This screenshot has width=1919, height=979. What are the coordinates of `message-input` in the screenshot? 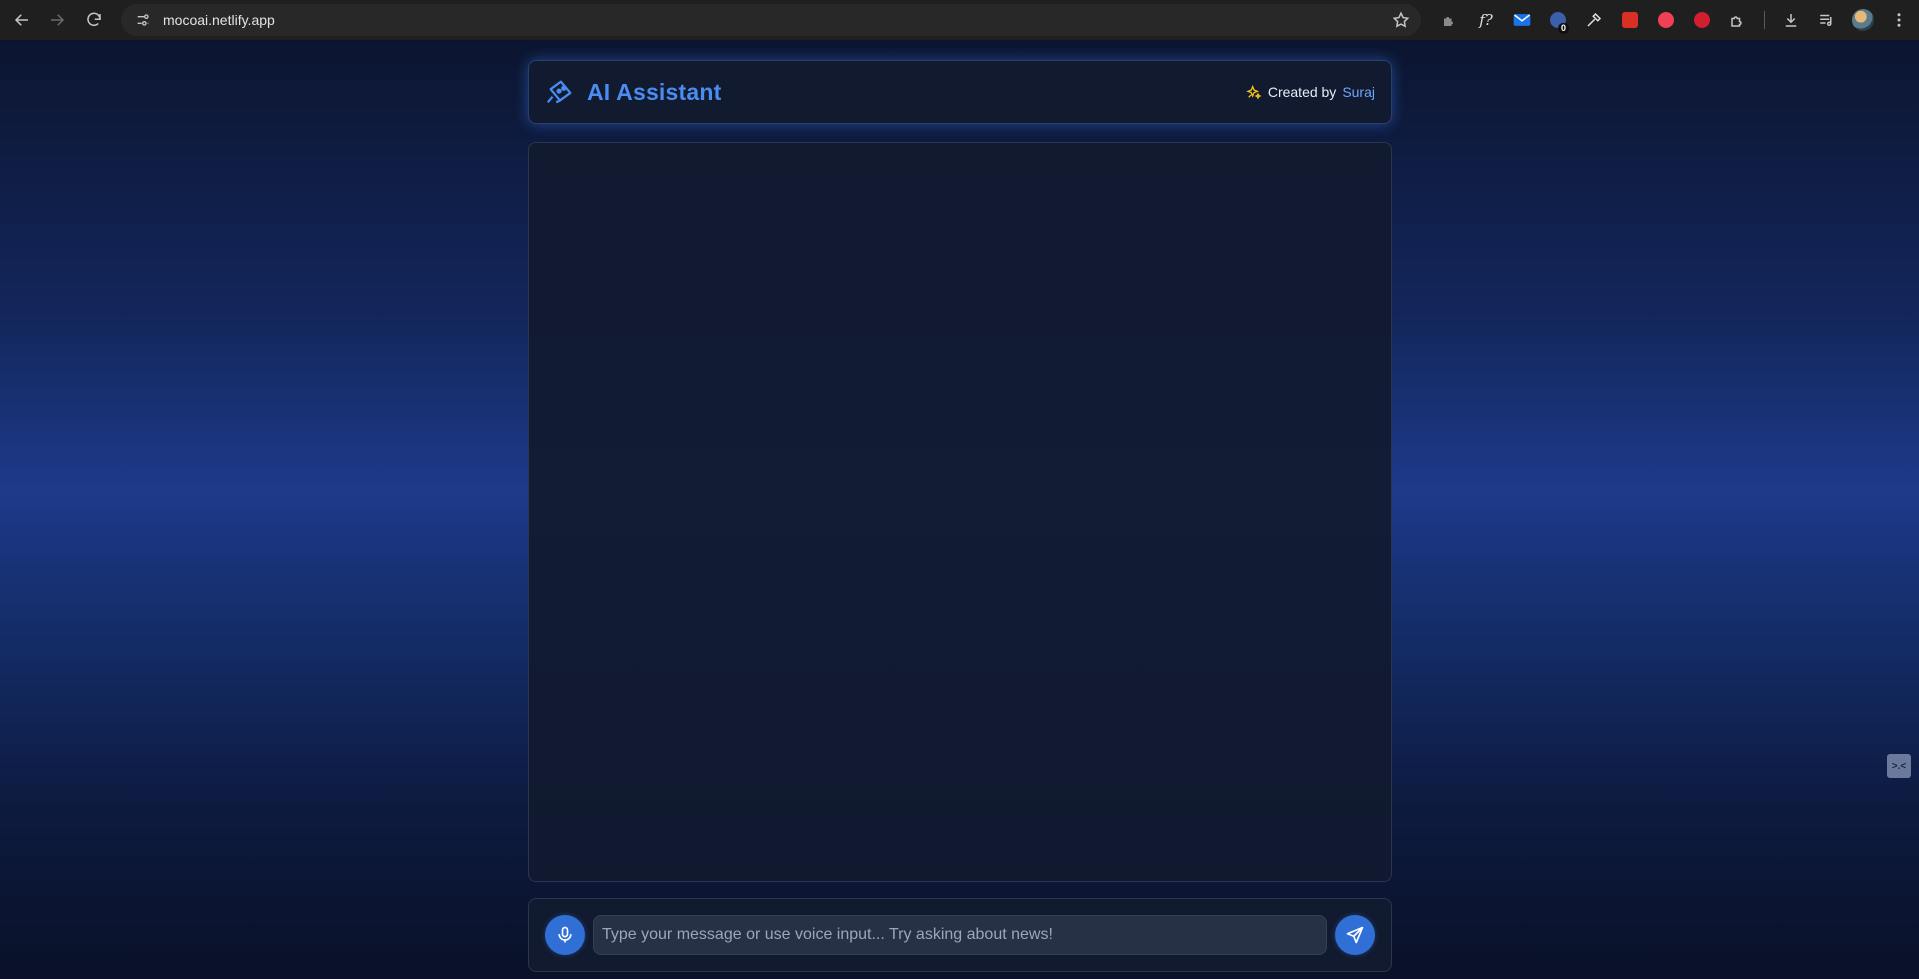 It's located at (960, 935).